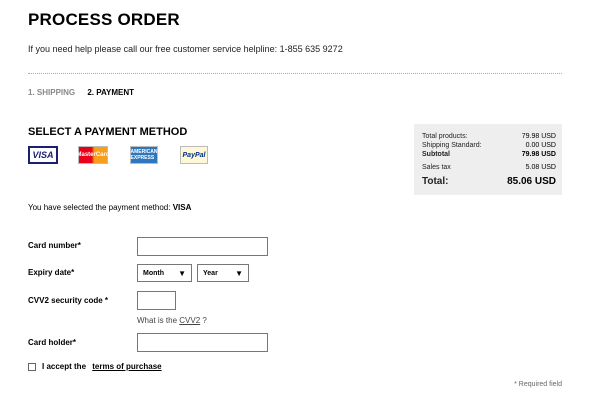 This screenshot has width=600, height=400. What do you see at coordinates (435, 181) in the screenshot?
I see `summary-total-label: Total:` at bounding box center [435, 181].